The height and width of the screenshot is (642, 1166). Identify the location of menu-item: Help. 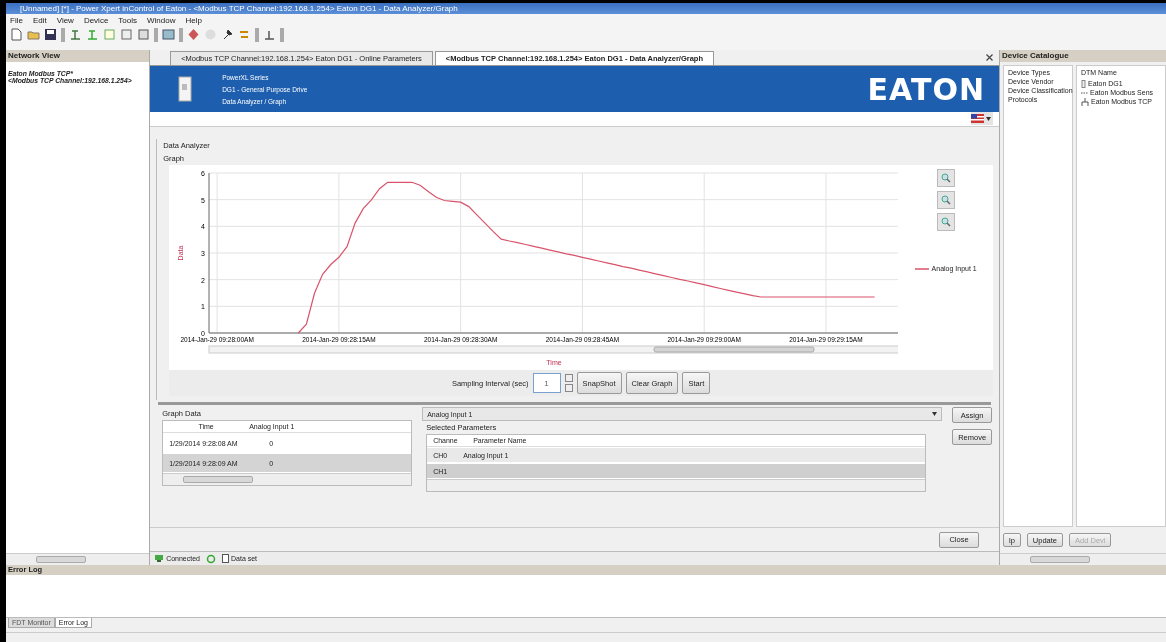
(193, 20).